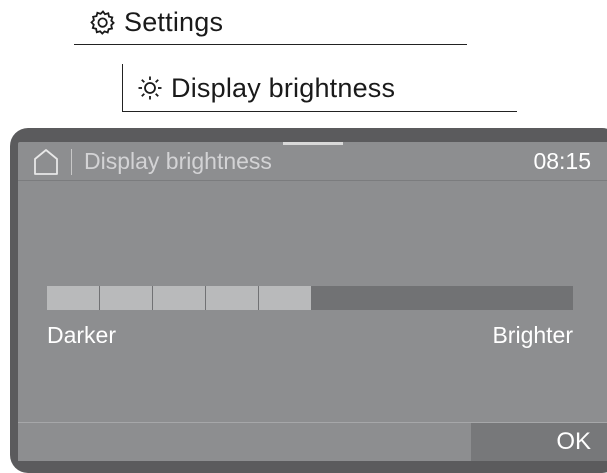 This screenshot has height=473, width=607. Describe the element at coordinates (103, 22) in the screenshot. I see `gear-icon` at that location.